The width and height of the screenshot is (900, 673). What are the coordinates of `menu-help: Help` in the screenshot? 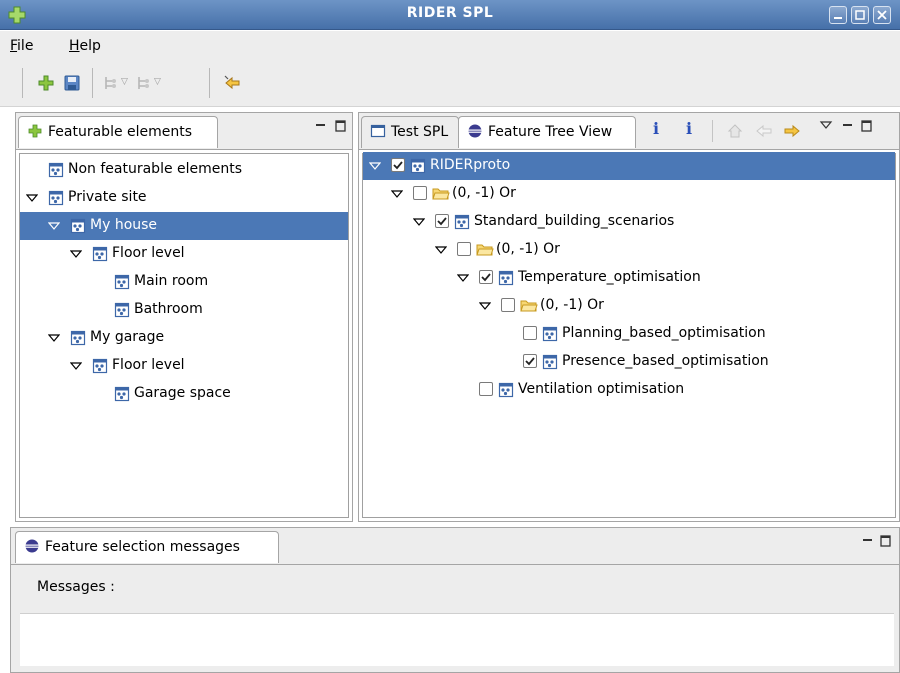 It's located at (85, 46).